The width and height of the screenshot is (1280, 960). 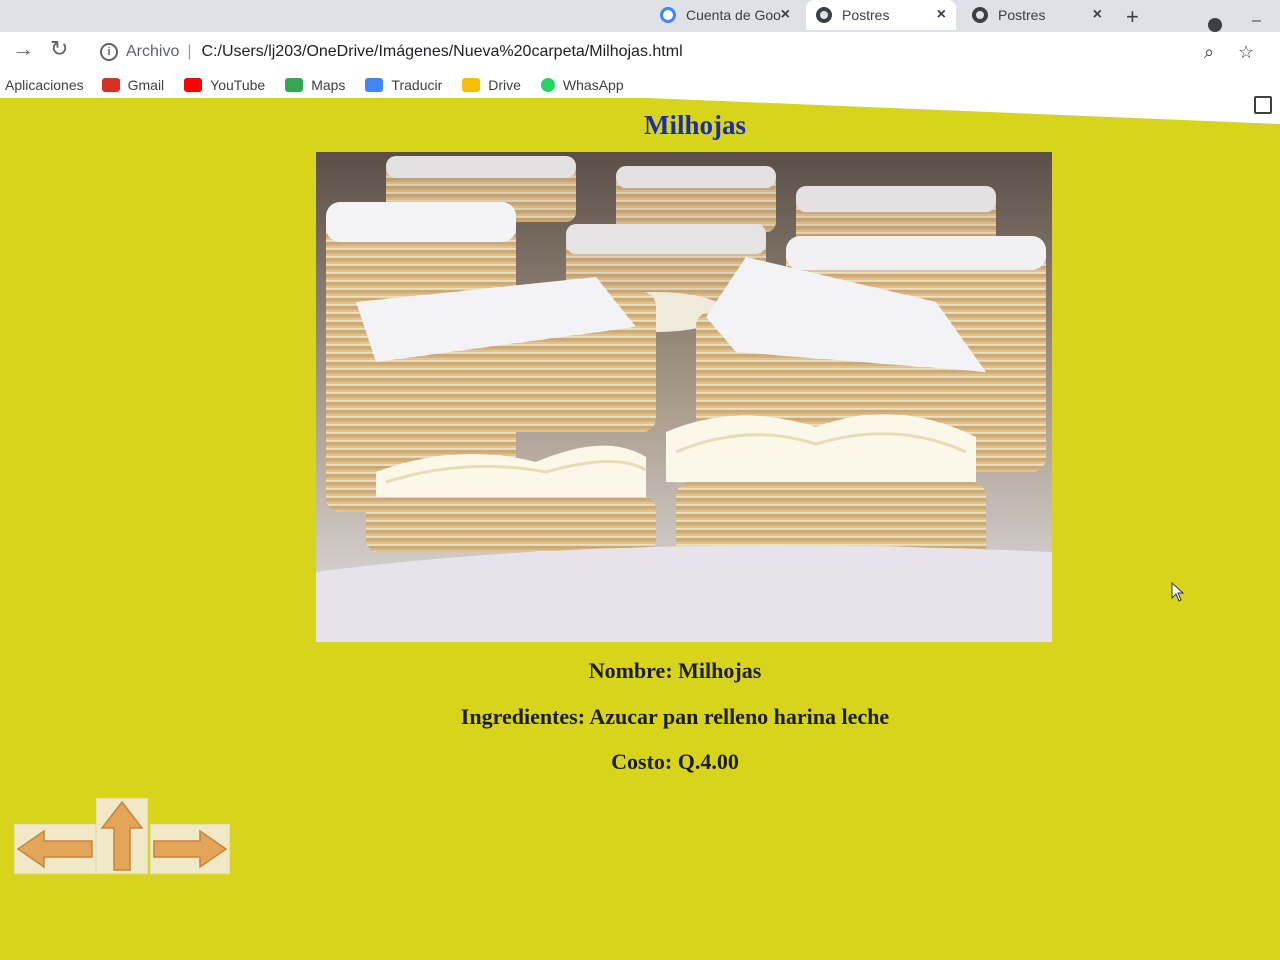 I want to click on pastry-cost: Costo: Q.4.00, so click(x=675, y=761).